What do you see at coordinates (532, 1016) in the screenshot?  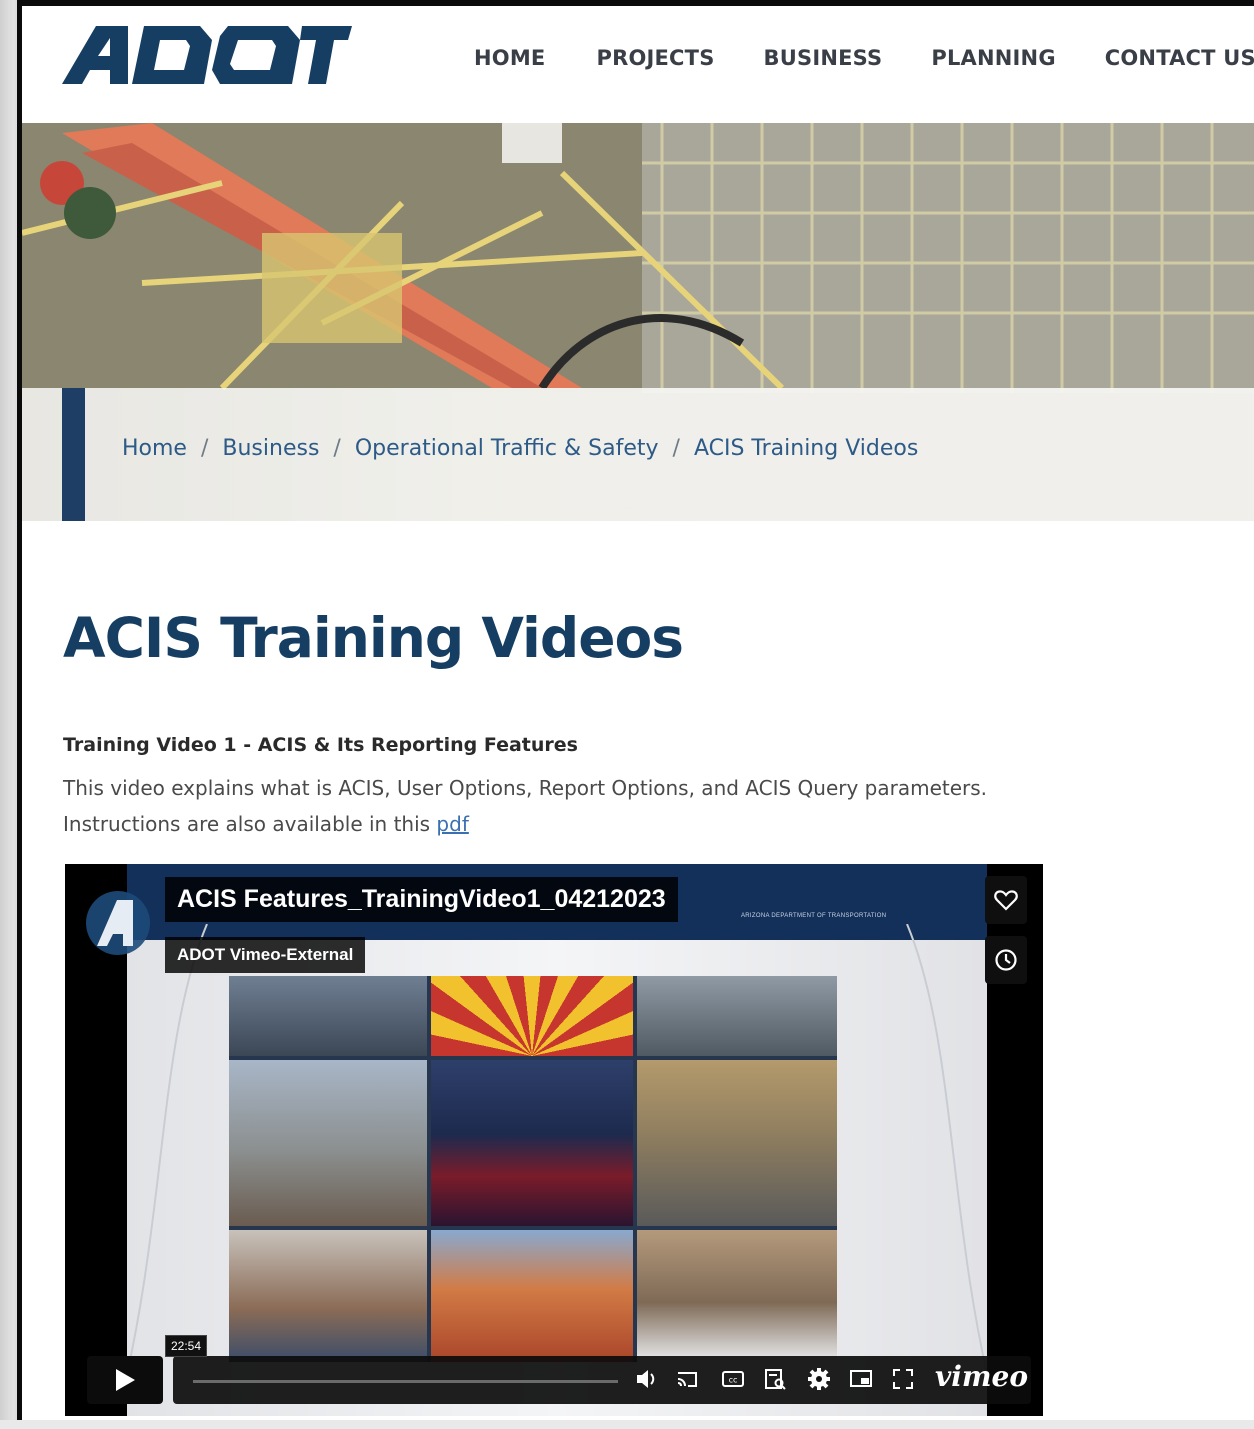 I see `photo-arizona-flag-top` at bounding box center [532, 1016].